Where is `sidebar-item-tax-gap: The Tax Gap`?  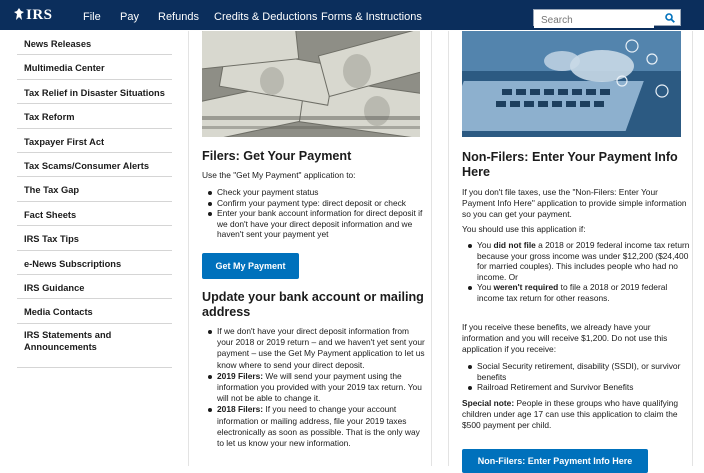 sidebar-item-tax-gap: The Tax Gap is located at coordinates (94, 189).